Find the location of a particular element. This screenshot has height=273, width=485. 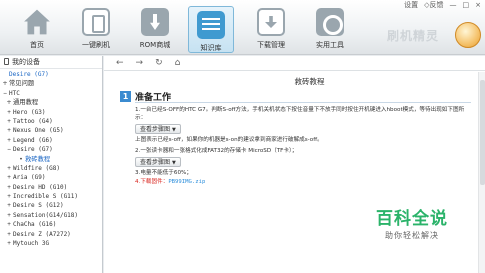

tree-item-tattoo: + Tattoo (G4) is located at coordinates (51, 121).